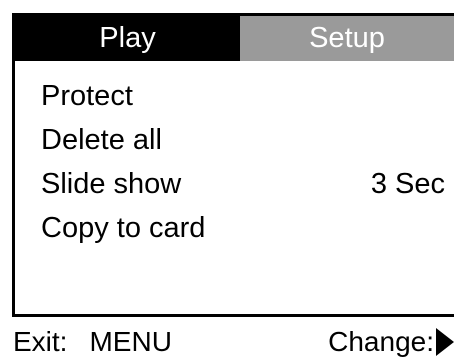 This screenshot has height=364, width=454. I want to click on exit-key-label: MENU, so click(130, 341).